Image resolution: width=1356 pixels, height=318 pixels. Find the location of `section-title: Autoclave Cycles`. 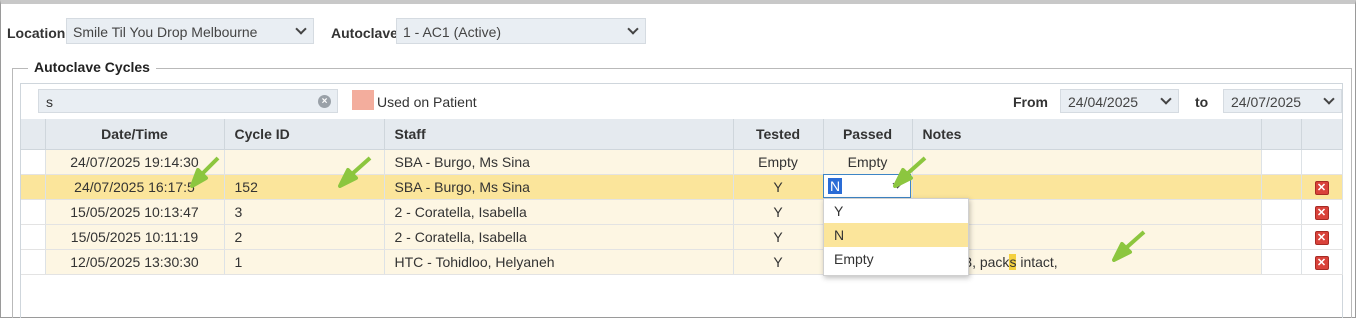

section-title: Autoclave Cycles is located at coordinates (92, 67).